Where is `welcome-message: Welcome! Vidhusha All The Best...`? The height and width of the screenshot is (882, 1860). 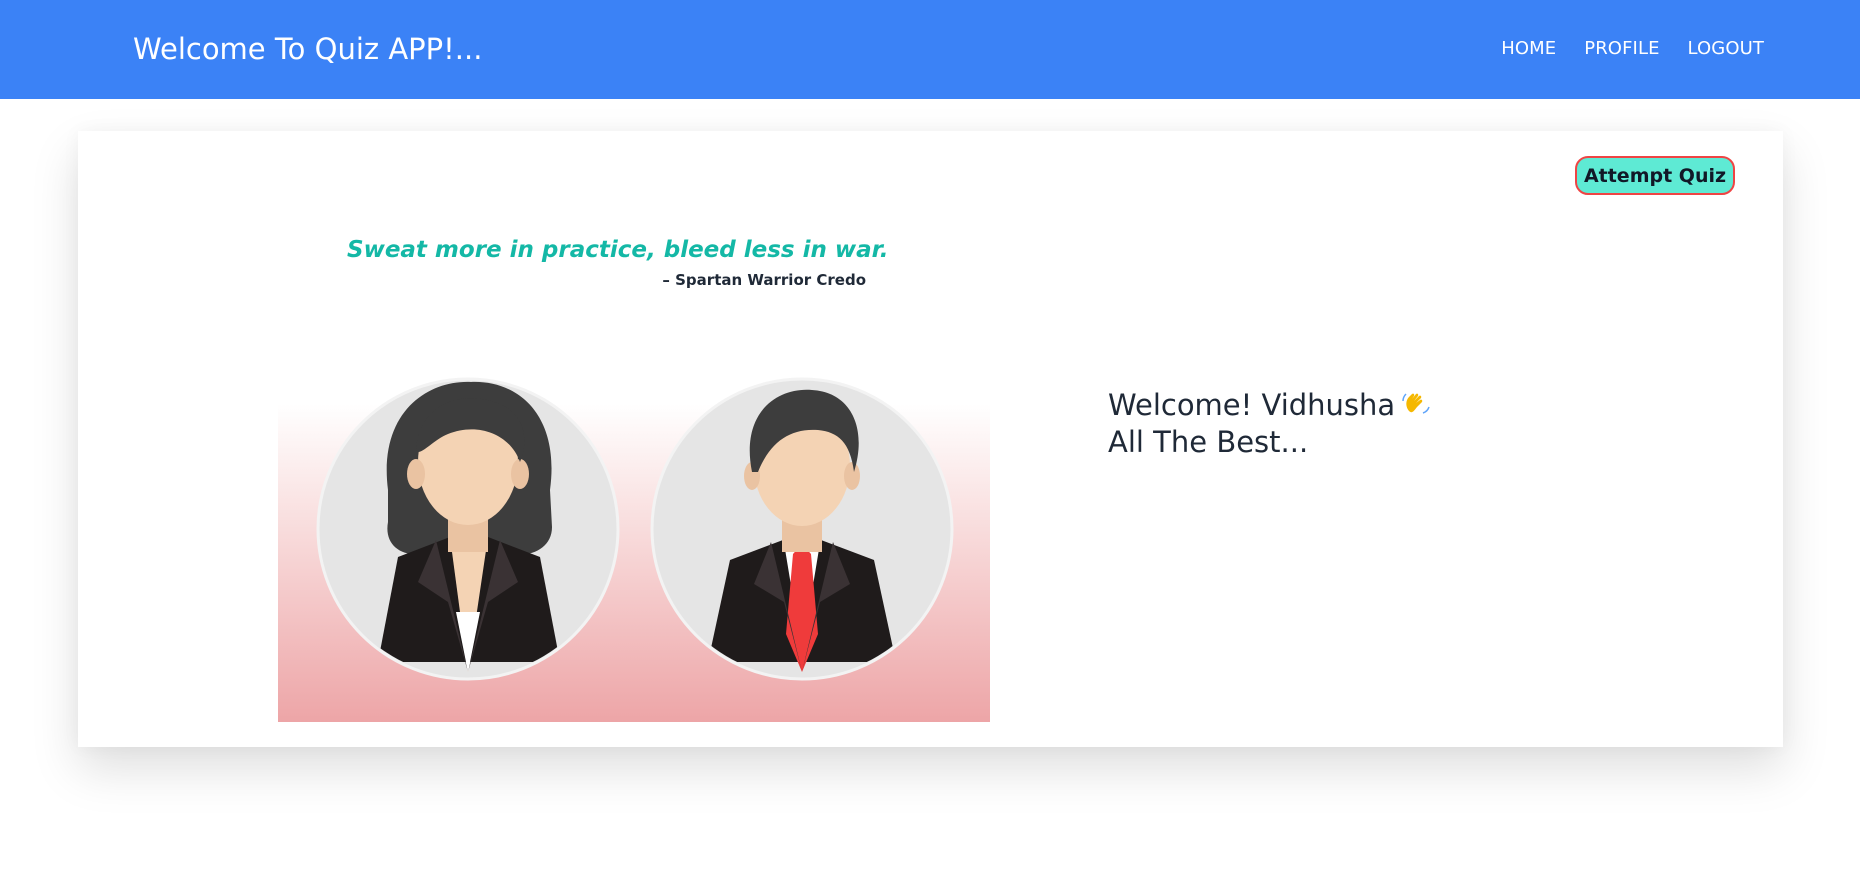 welcome-message: Welcome! Vidhusha All The Best... is located at coordinates (1269, 424).